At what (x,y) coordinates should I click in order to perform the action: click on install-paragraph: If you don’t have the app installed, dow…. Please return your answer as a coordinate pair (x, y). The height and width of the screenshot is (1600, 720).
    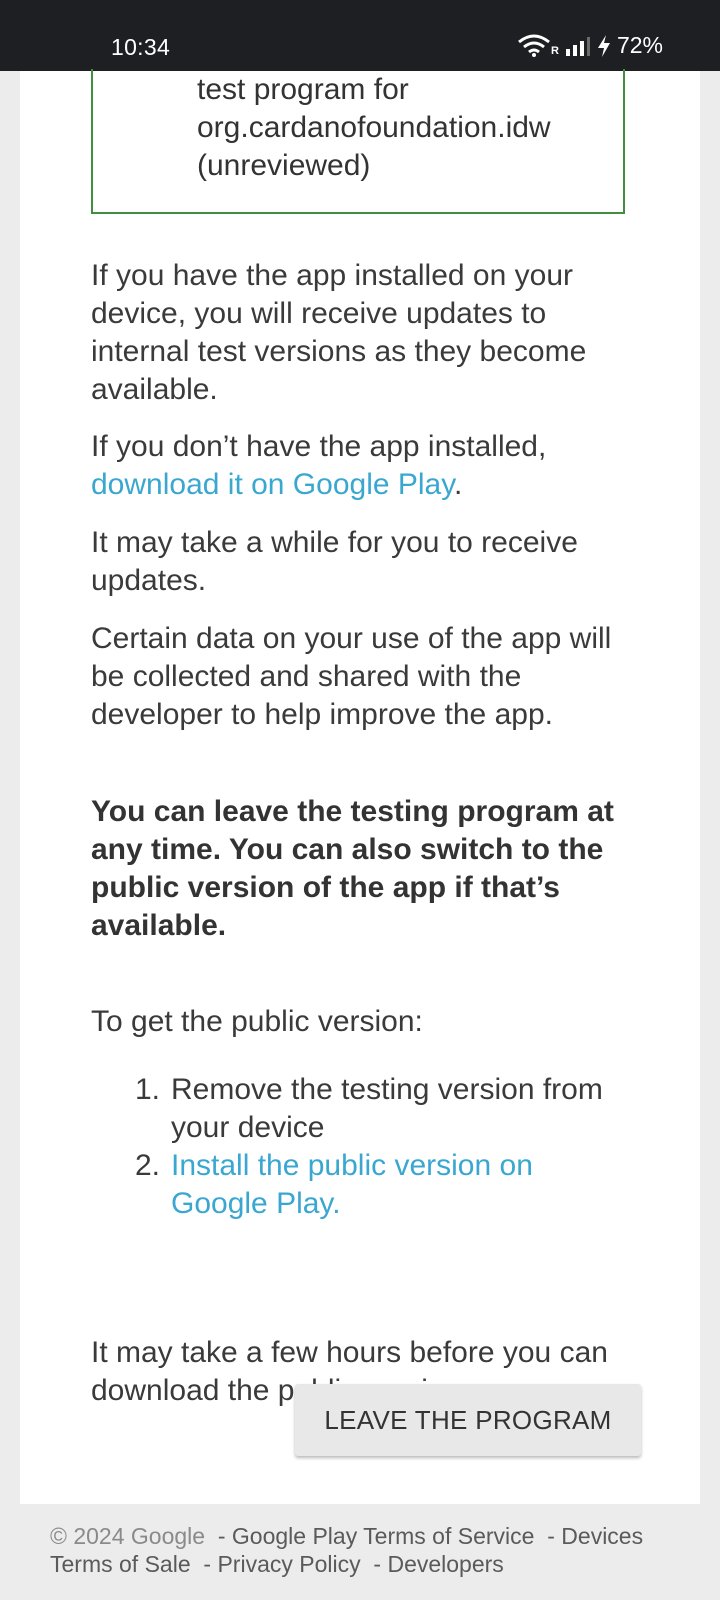
    Looking at the image, I should click on (361, 466).